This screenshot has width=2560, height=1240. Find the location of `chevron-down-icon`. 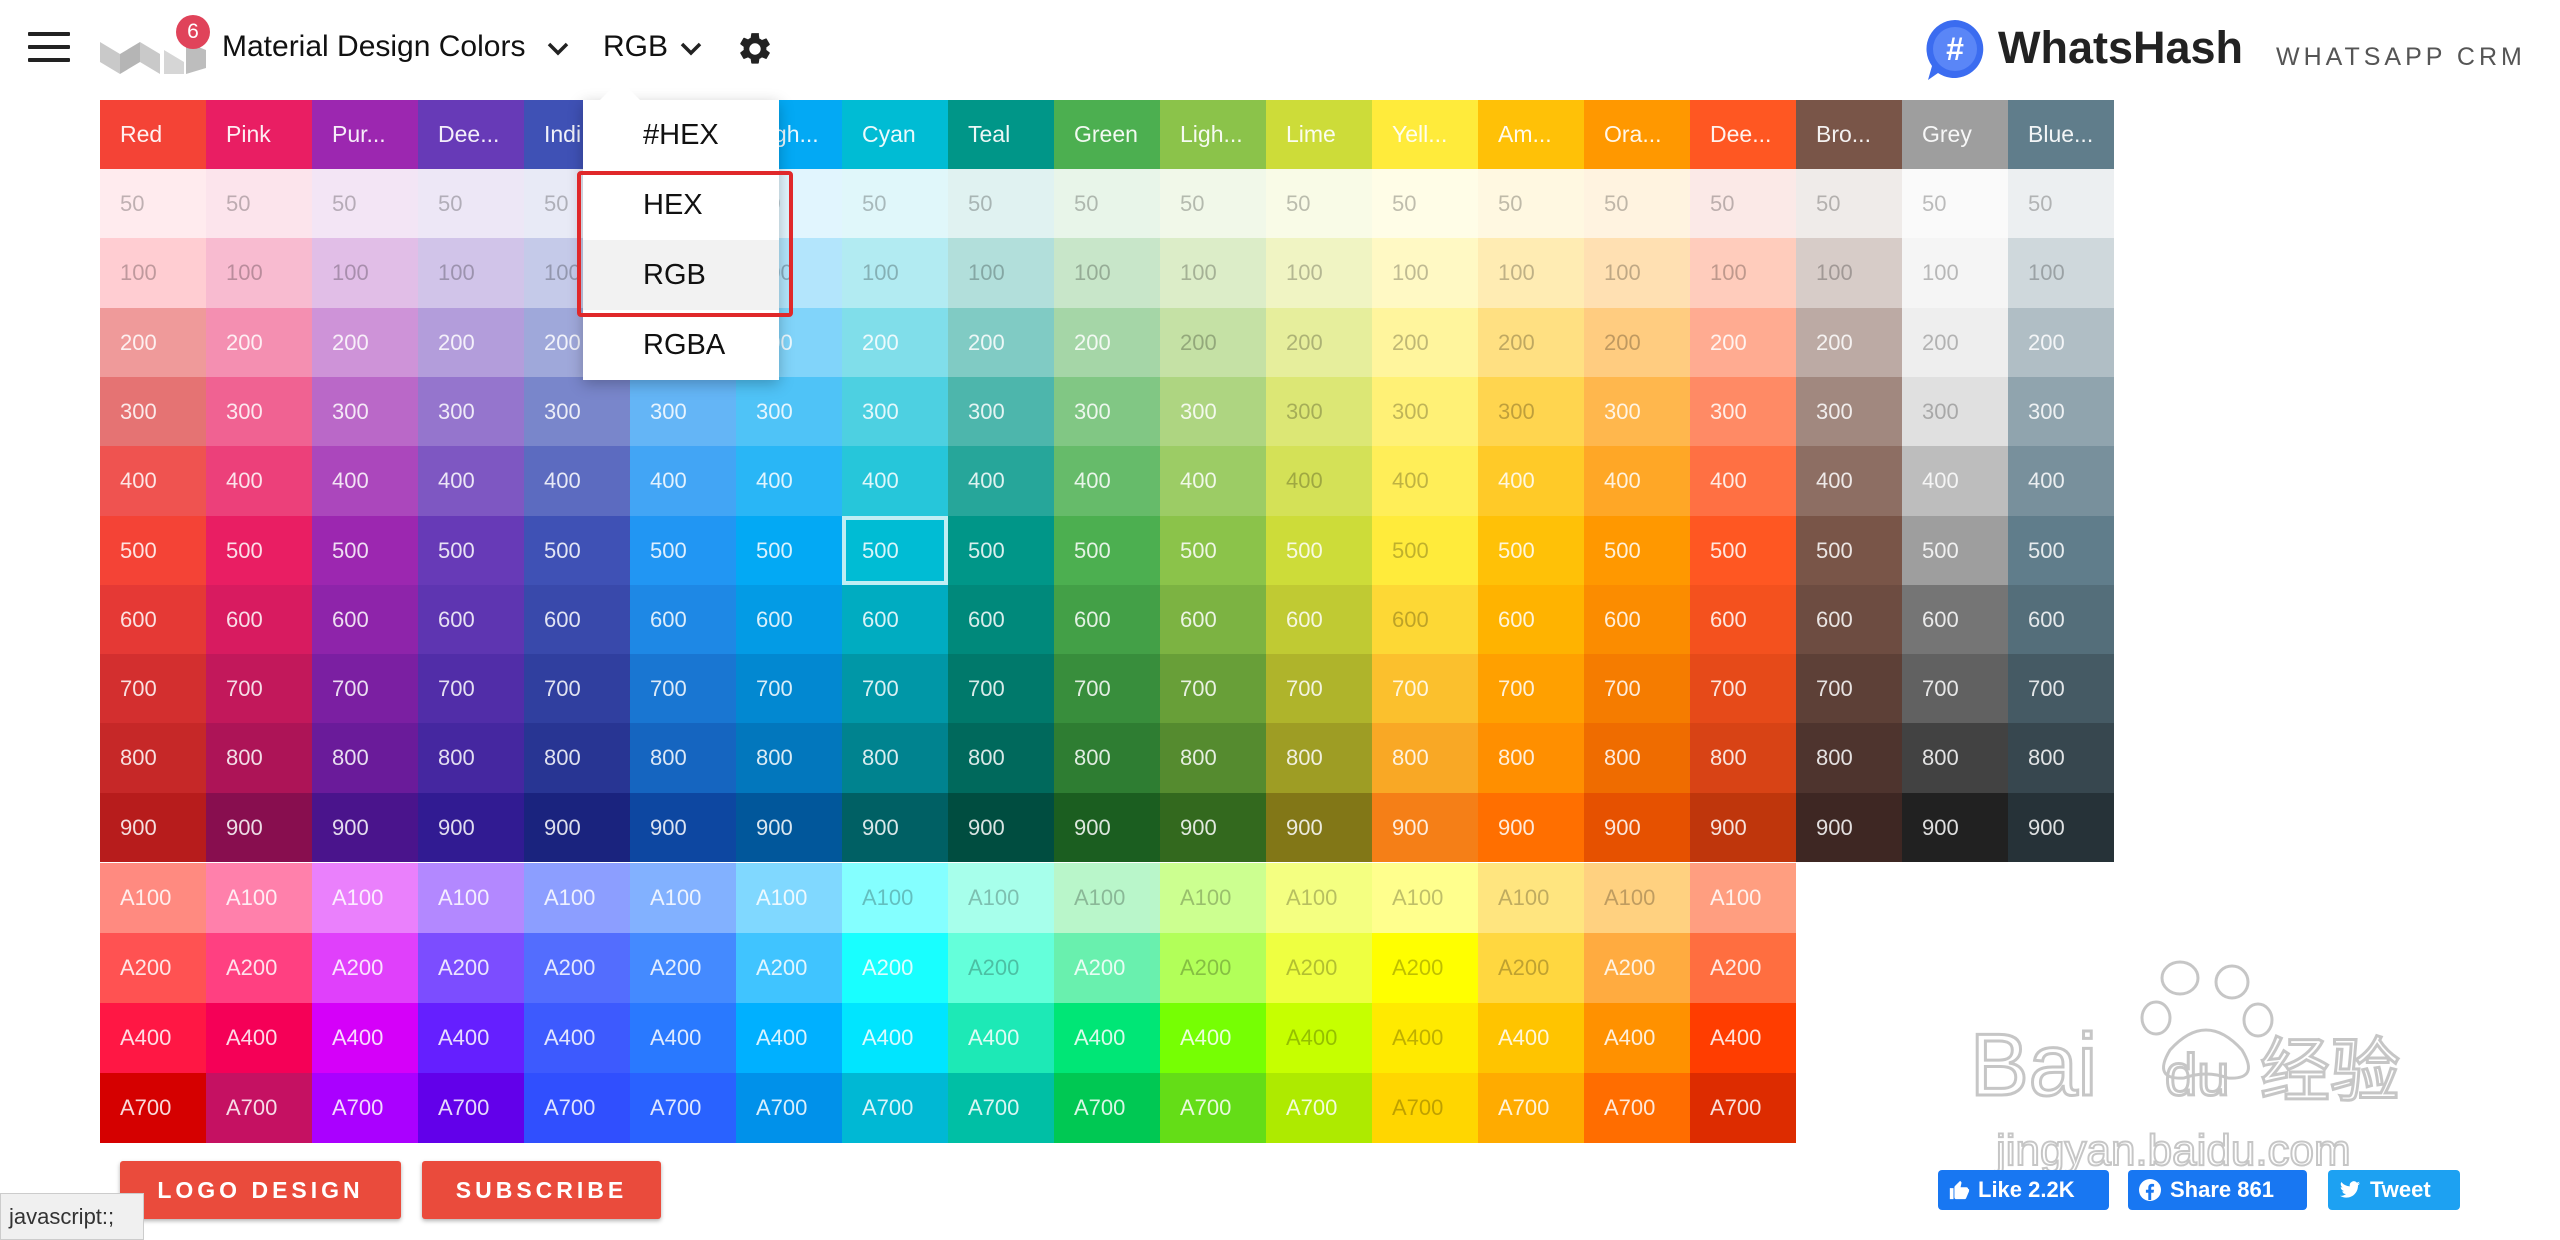

chevron-down-icon is located at coordinates (558, 49).